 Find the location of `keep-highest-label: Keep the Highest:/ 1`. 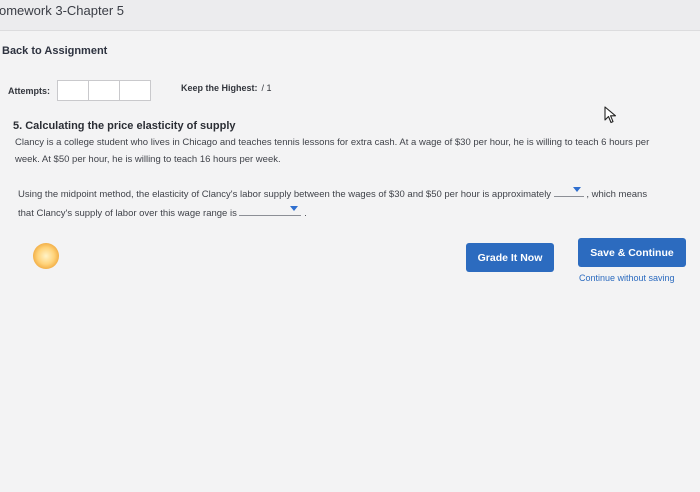

keep-highest-label: Keep the Highest:/ 1 is located at coordinates (226, 88).